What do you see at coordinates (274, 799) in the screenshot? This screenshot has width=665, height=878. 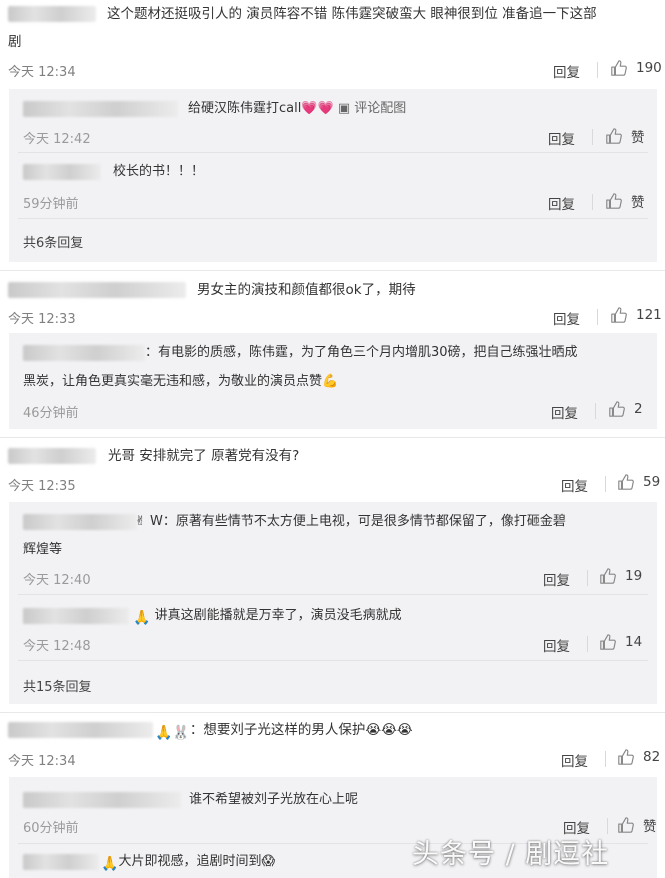 I see `reply-text: 谁不希望被刘子光放在心上呢` at bounding box center [274, 799].